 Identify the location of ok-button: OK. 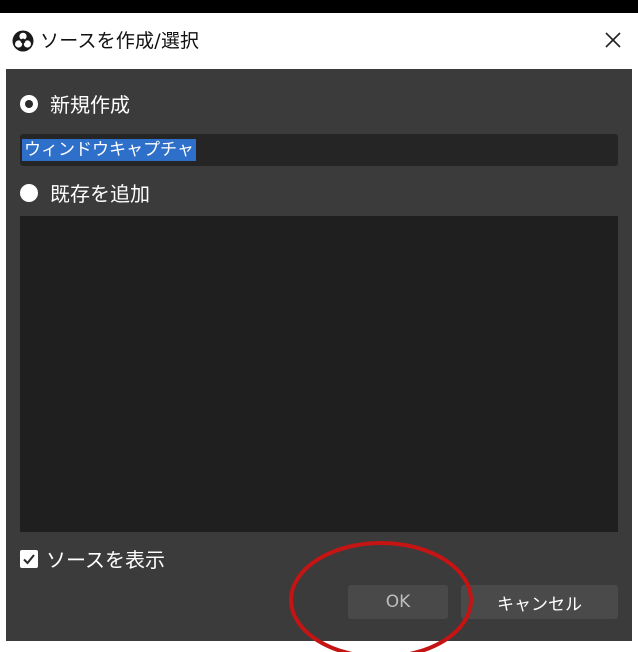
(398, 602).